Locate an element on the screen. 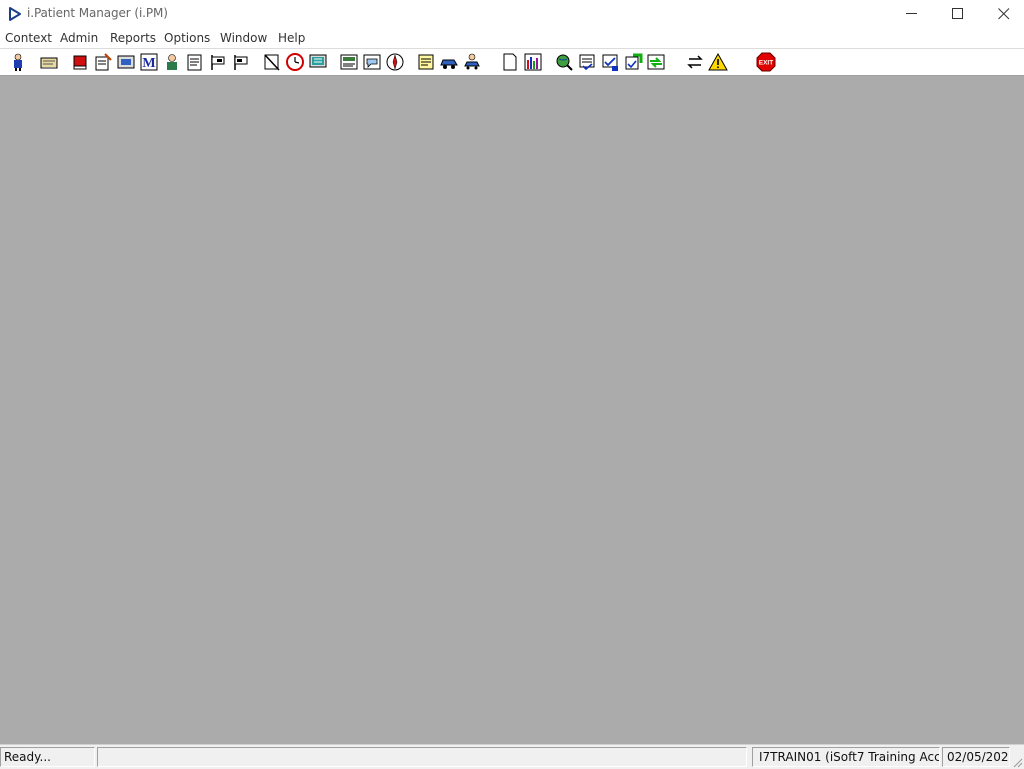 The width and height of the screenshot is (1024, 769). id-card-button is located at coordinates (49, 62).